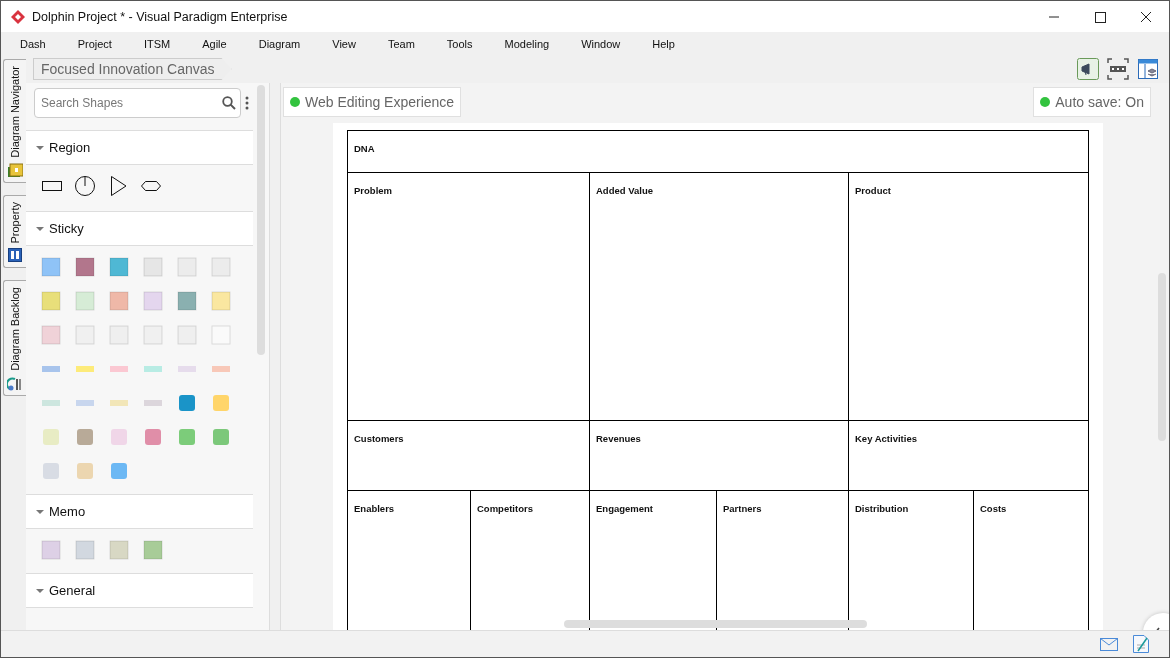 The height and width of the screenshot is (658, 1170). What do you see at coordinates (379, 438) in the screenshot?
I see `block-label: Customers` at bounding box center [379, 438].